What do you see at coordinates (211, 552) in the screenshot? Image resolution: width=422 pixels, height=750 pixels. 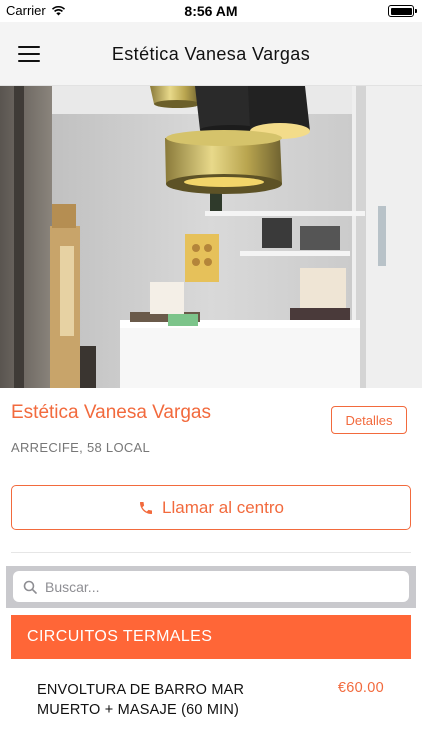 I see `divider` at bounding box center [211, 552].